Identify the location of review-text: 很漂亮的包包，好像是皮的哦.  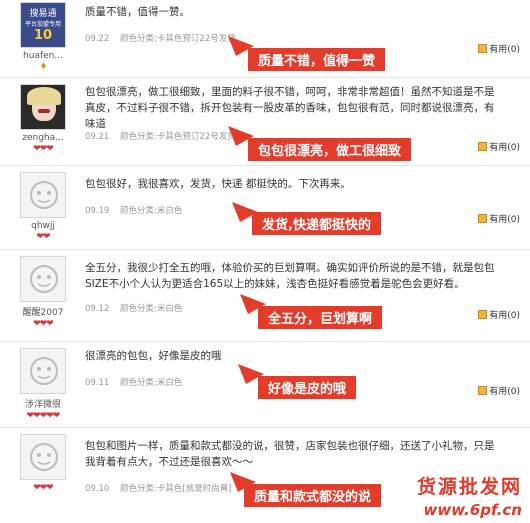
(153, 356).